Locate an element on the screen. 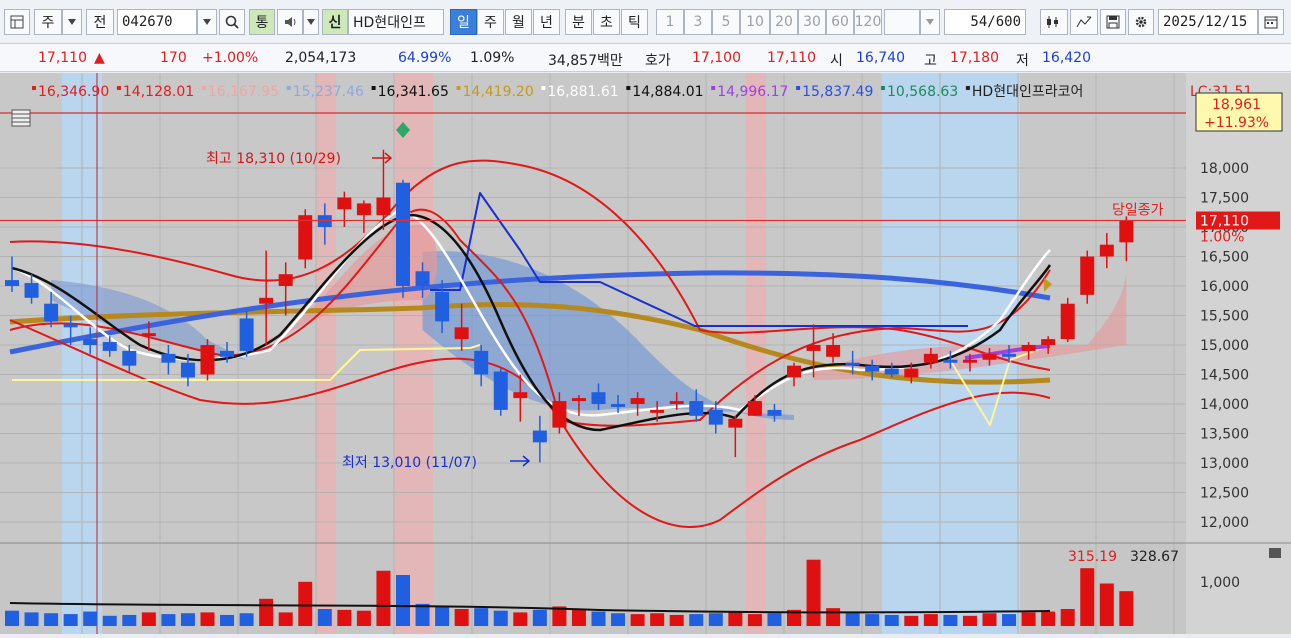  indicator-value: HD현대인프라코어 is located at coordinates (1027, 92).